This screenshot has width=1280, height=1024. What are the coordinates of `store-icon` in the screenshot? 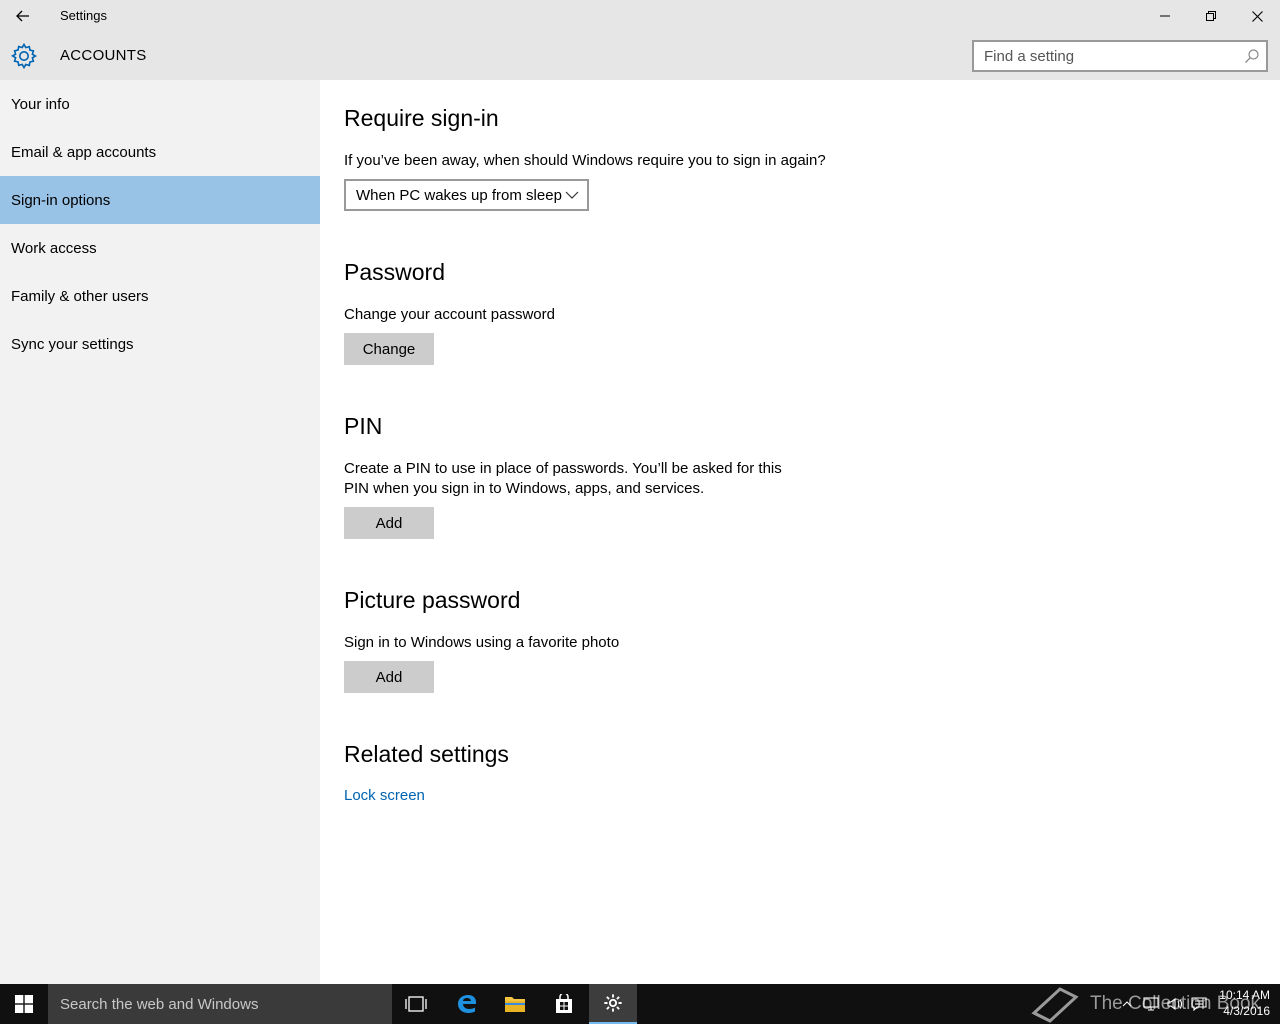 It's located at (564, 1003).